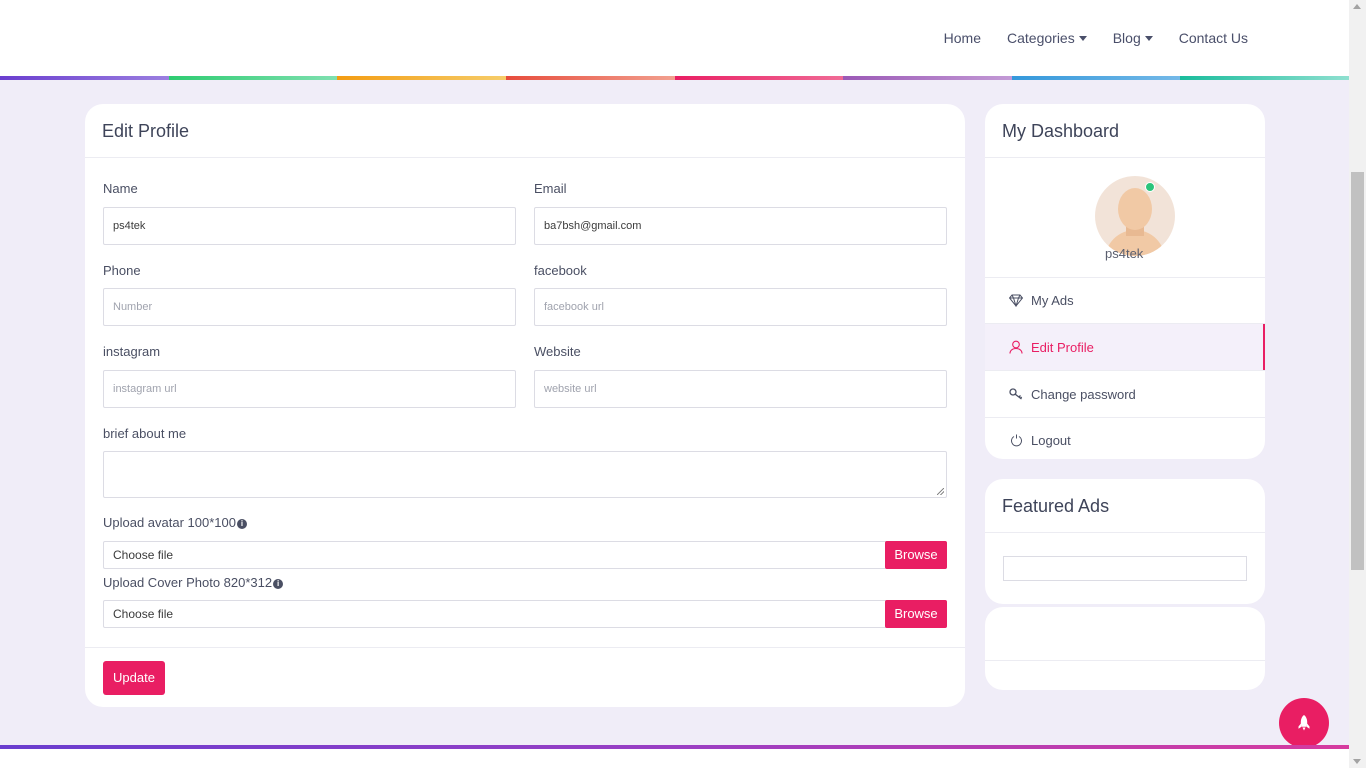  What do you see at coordinates (1125, 347) in the screenshot?
I see `menu-item-edit-profile: Edit Profile` at bounding box center [1125, 347].